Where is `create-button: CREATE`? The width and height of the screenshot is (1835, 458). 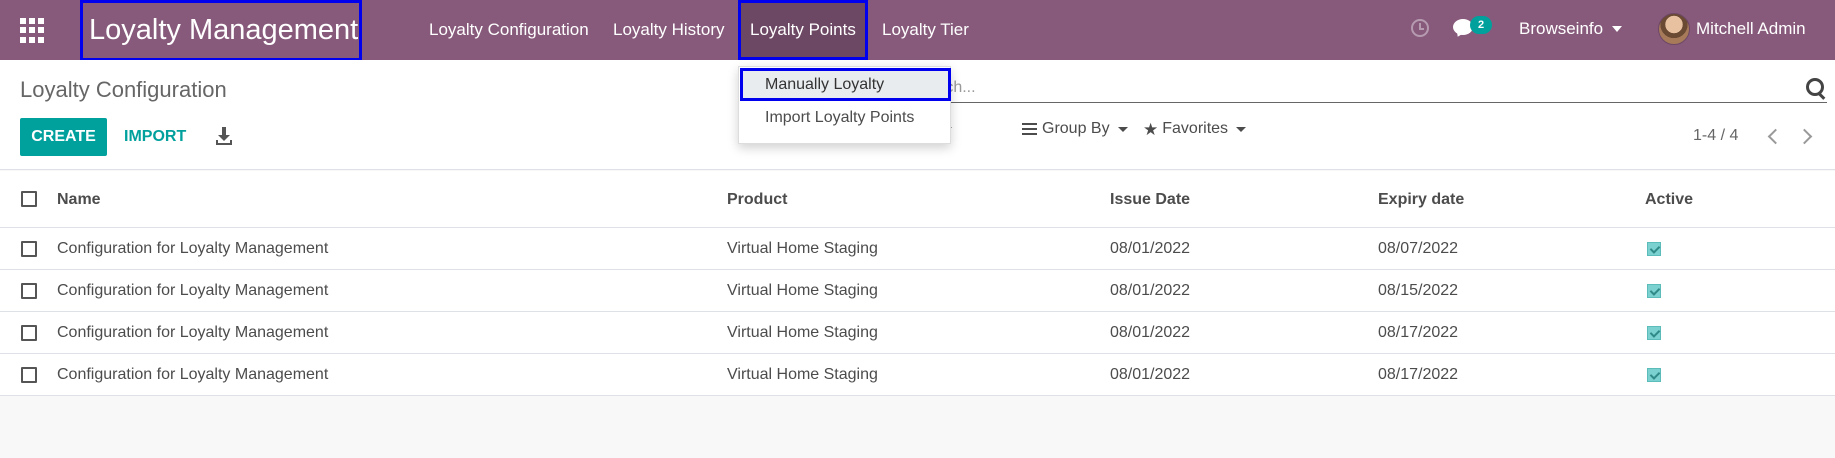 create-button: CREATE is located at coordinates (63, 137).